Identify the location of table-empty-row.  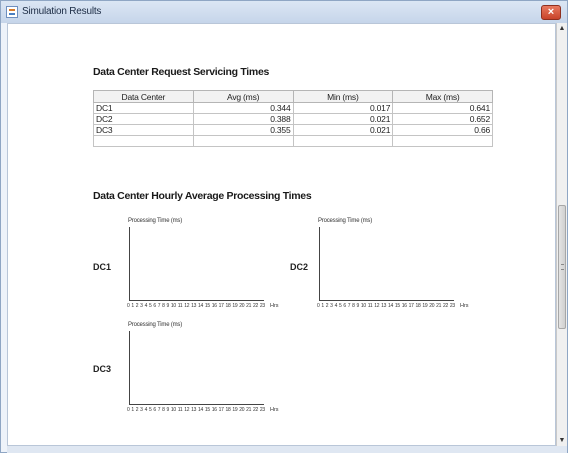
(293, 141).